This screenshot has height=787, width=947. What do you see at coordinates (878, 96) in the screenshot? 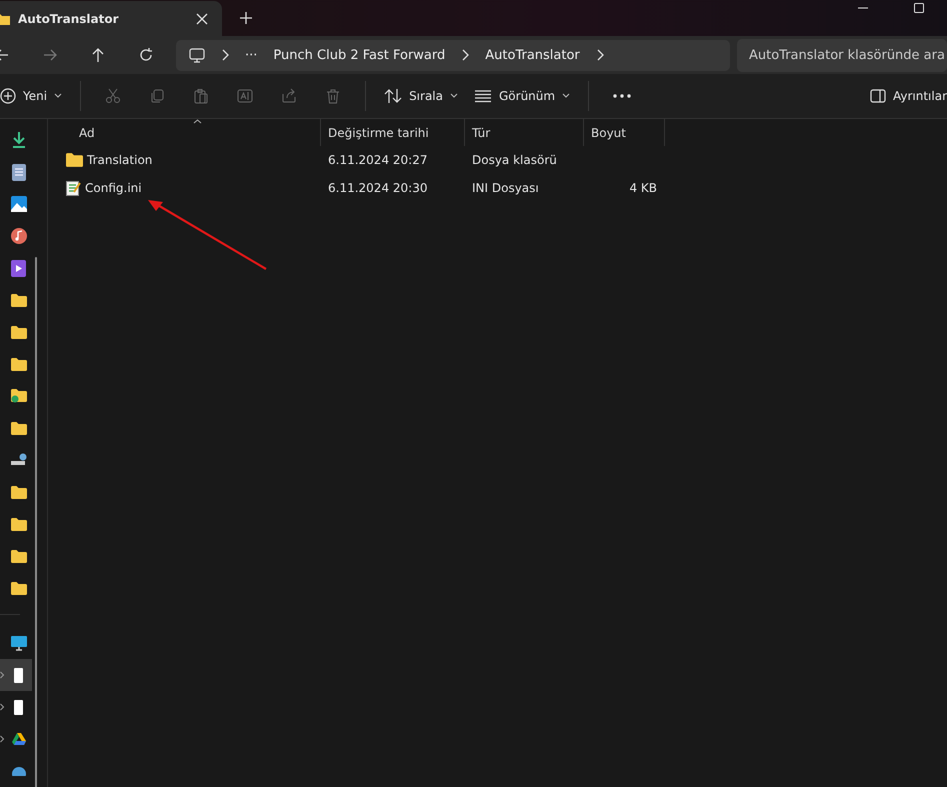
I see `details-pane-icon` at bounding box center [878, 96].